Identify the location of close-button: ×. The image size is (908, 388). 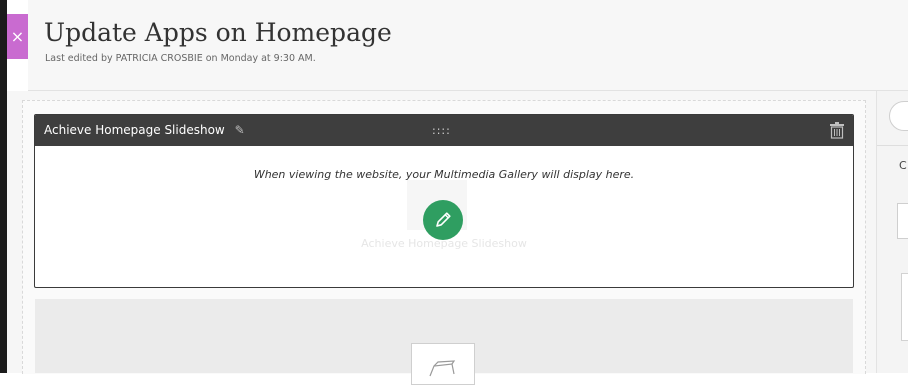
(17, 36).